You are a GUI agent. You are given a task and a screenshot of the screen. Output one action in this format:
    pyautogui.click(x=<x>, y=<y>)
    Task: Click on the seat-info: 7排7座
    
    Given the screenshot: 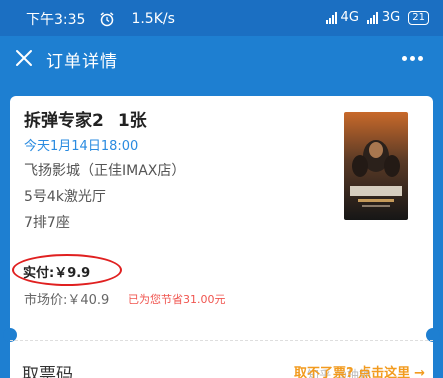 What is the action you would take?
    pyautogui.click(x=47, y=223)
    